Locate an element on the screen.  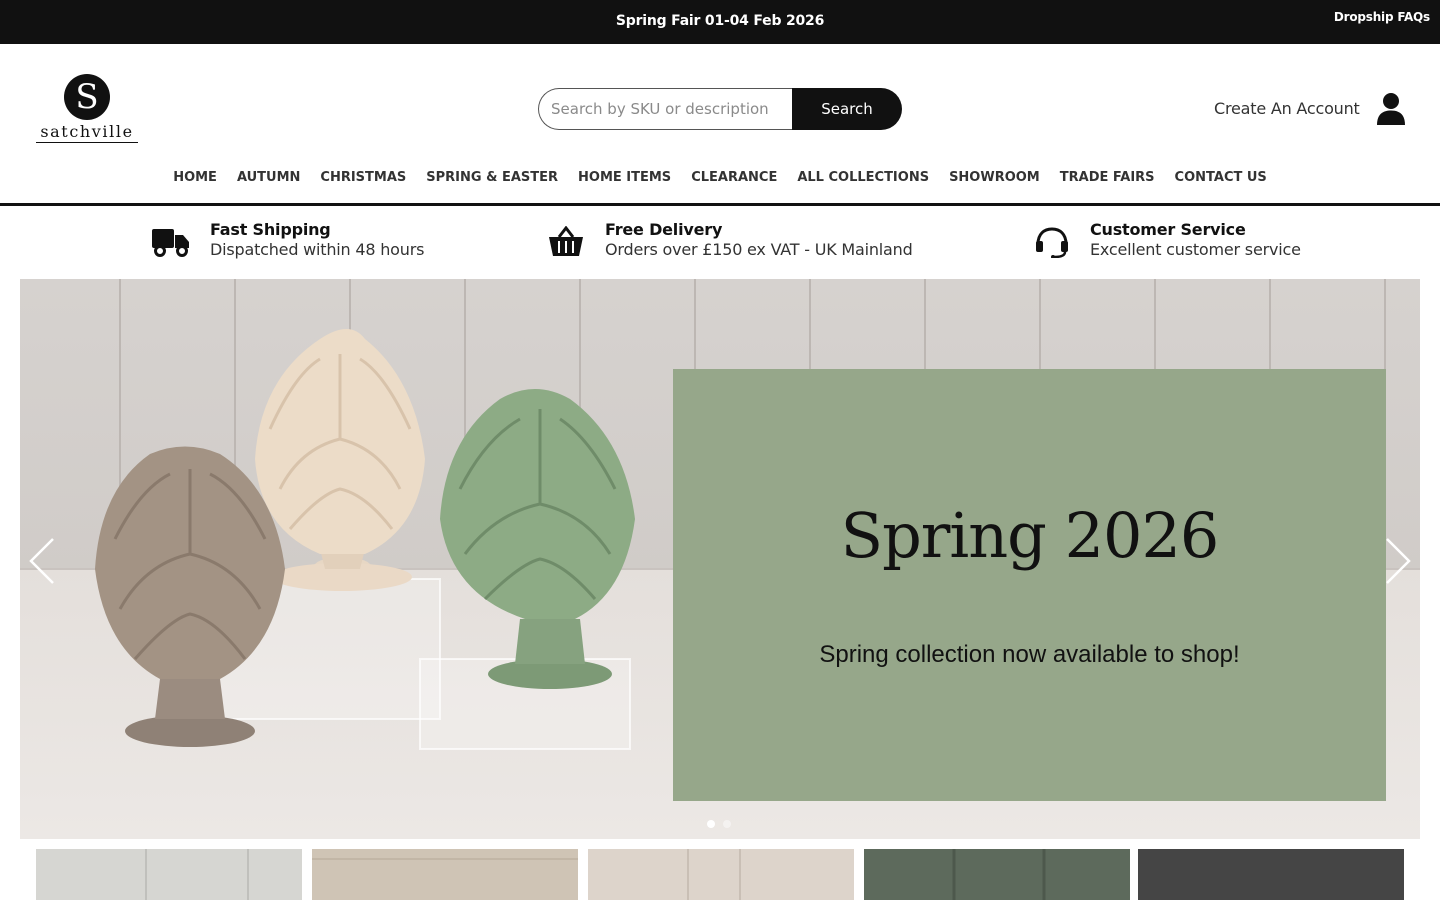
category-thumbnails is located at coordinates (720, 874).